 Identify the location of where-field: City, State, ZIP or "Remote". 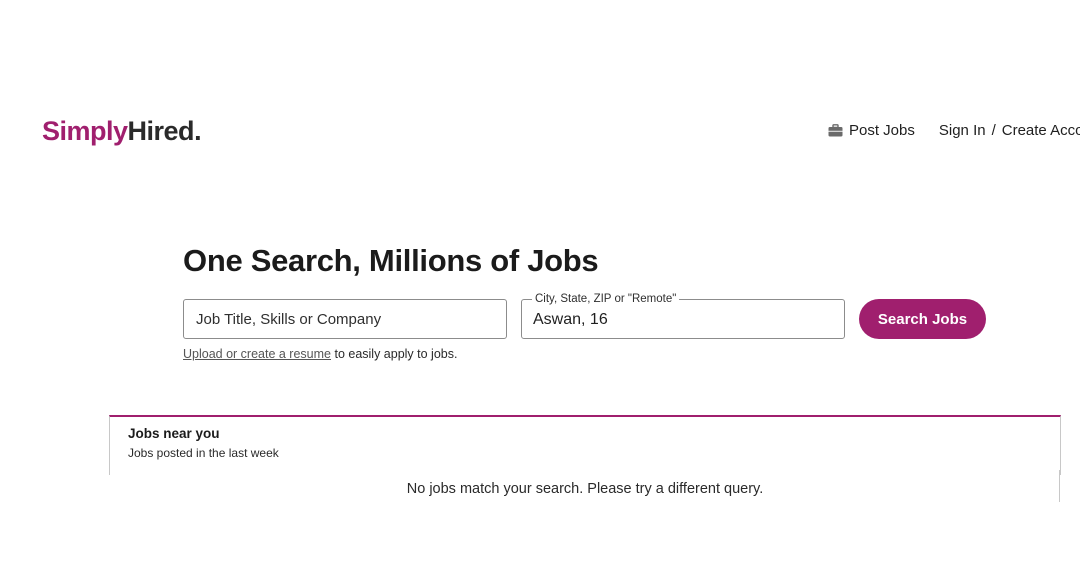
(683, 315).